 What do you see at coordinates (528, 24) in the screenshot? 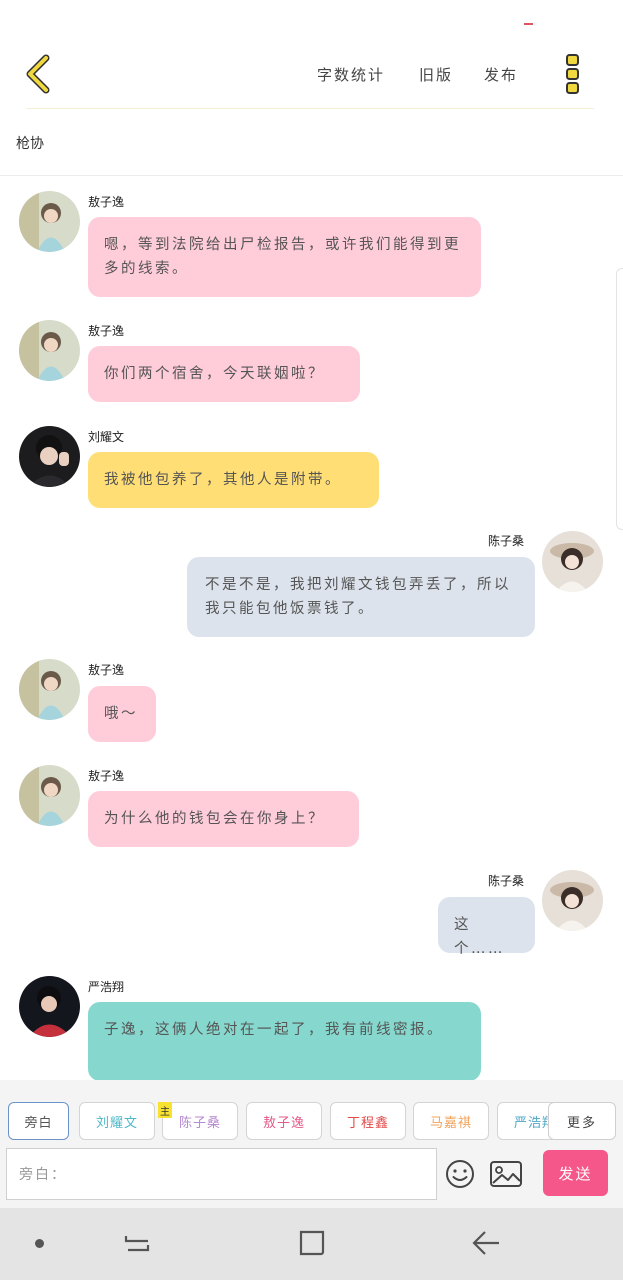
I see `status-indicator` at bounding box center [528, 24].